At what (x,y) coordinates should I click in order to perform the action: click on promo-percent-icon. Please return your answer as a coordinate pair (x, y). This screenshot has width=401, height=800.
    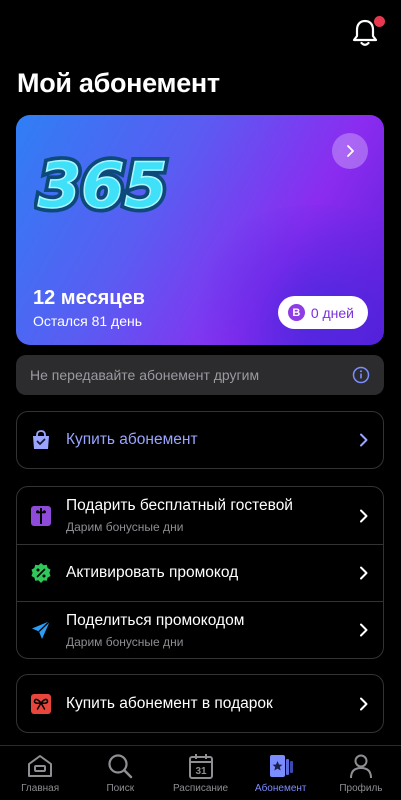
    Looking at the image, I should click on (41, 573).